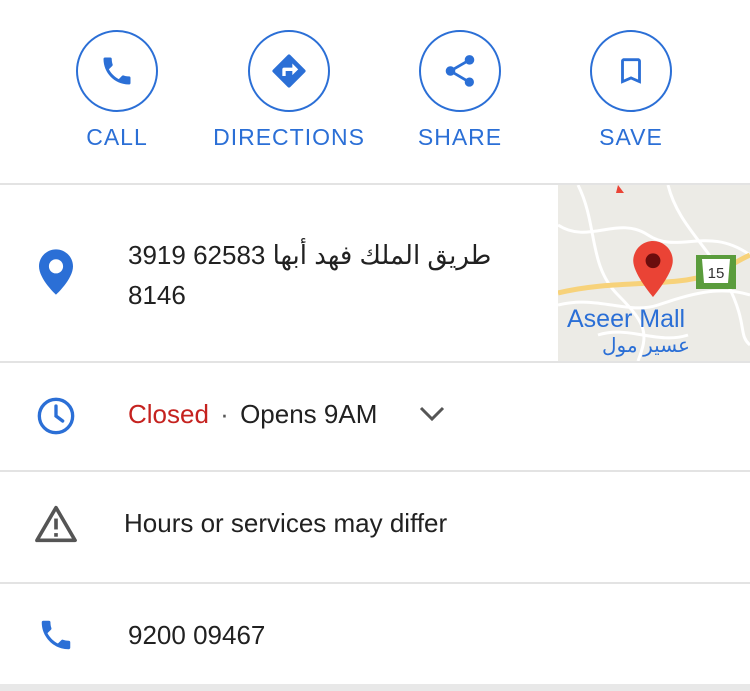  I want to click on map-place-name: Aseer Mall, so click(626, 319).